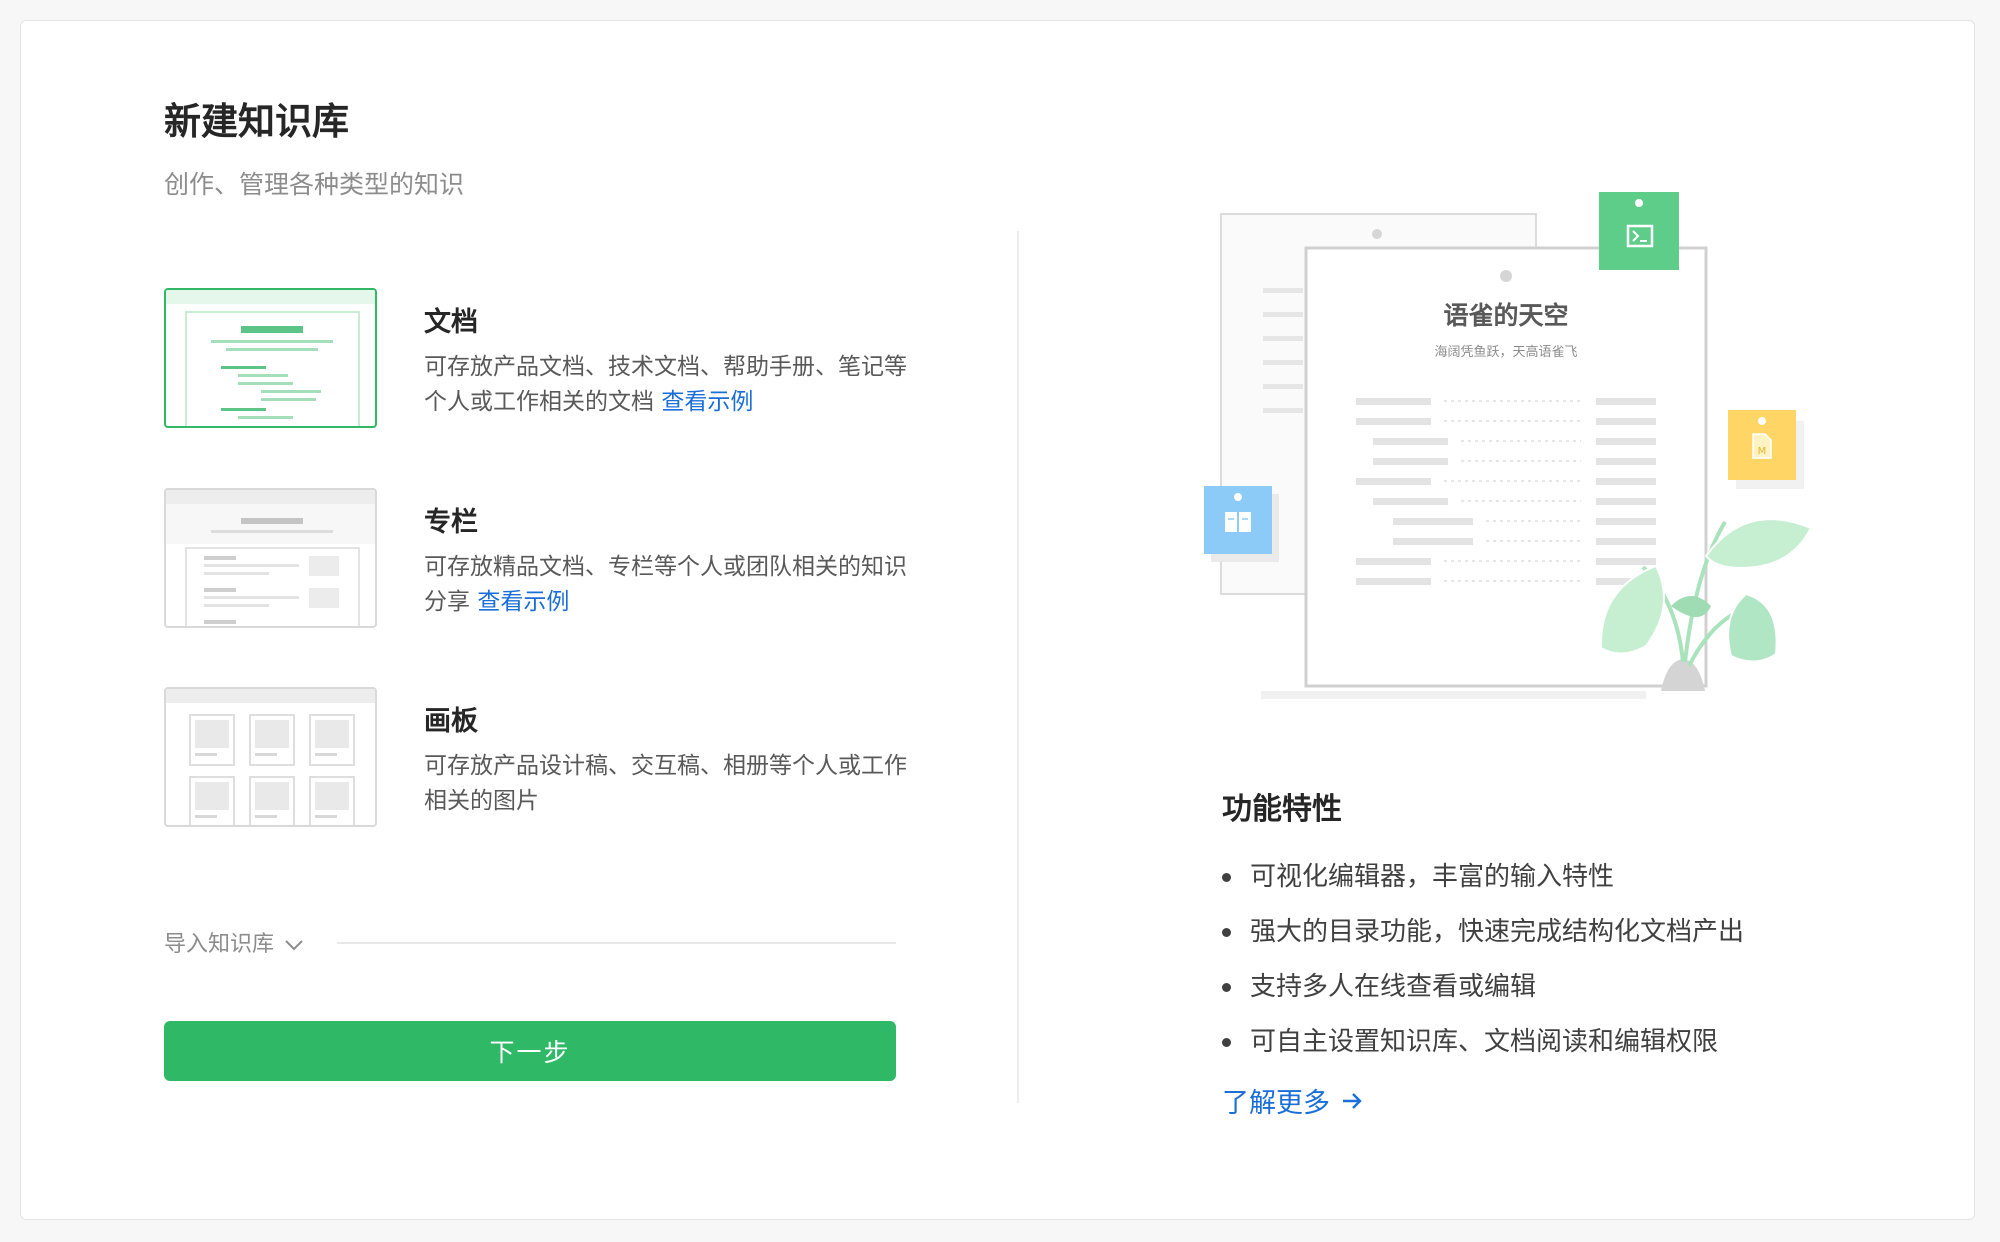  I want to click on doc-thumbnail, so click(270, 358).